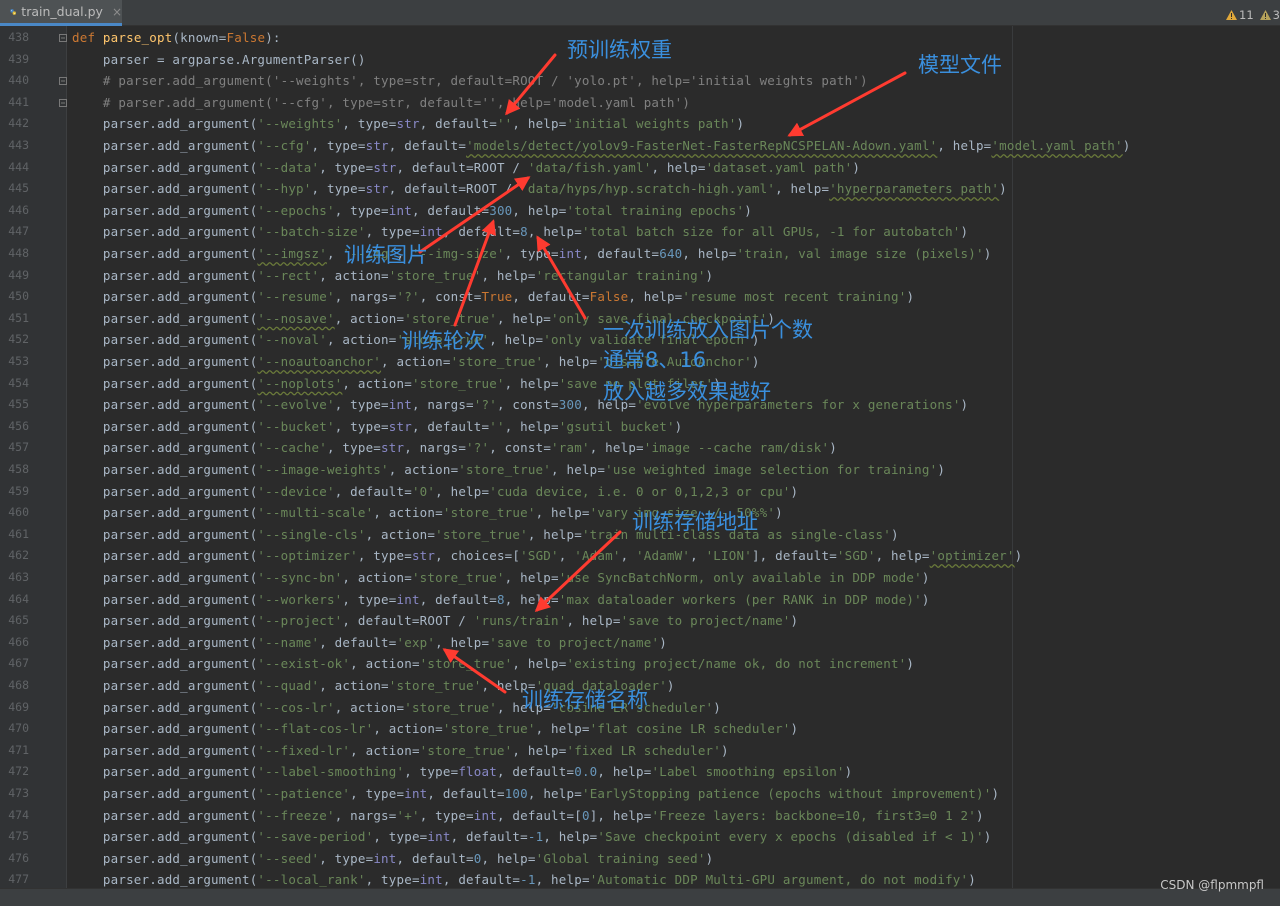 Image resolution: width=1280 pixels, height=906 pixels. I want to click on annotation-train-images: 训练图片, so click(386, 255).